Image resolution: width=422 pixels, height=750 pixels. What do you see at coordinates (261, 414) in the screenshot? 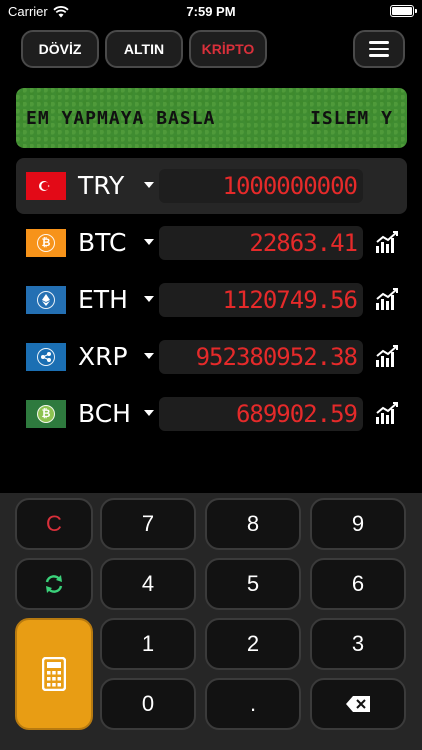
I see `amount-display: 689902.59` at bounding box center [261, 414].